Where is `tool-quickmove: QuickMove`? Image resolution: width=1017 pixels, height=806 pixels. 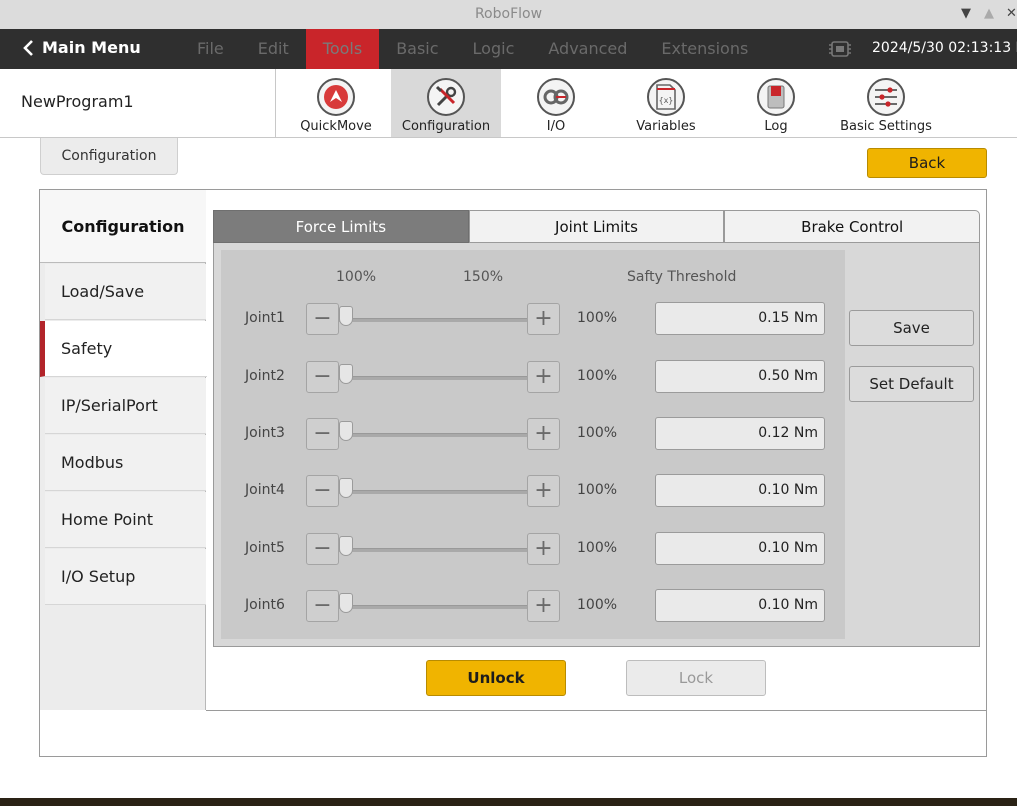
tool-quickmove: QuickMove is located at coordinates (336, 103).